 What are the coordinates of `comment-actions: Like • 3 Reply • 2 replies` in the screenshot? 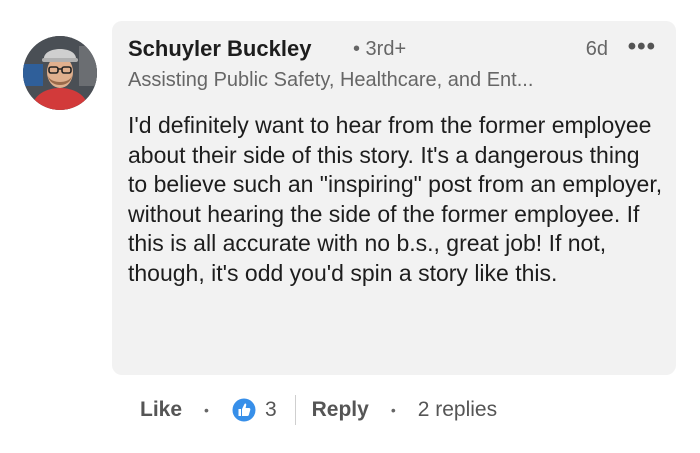 It's located at (318, 410).